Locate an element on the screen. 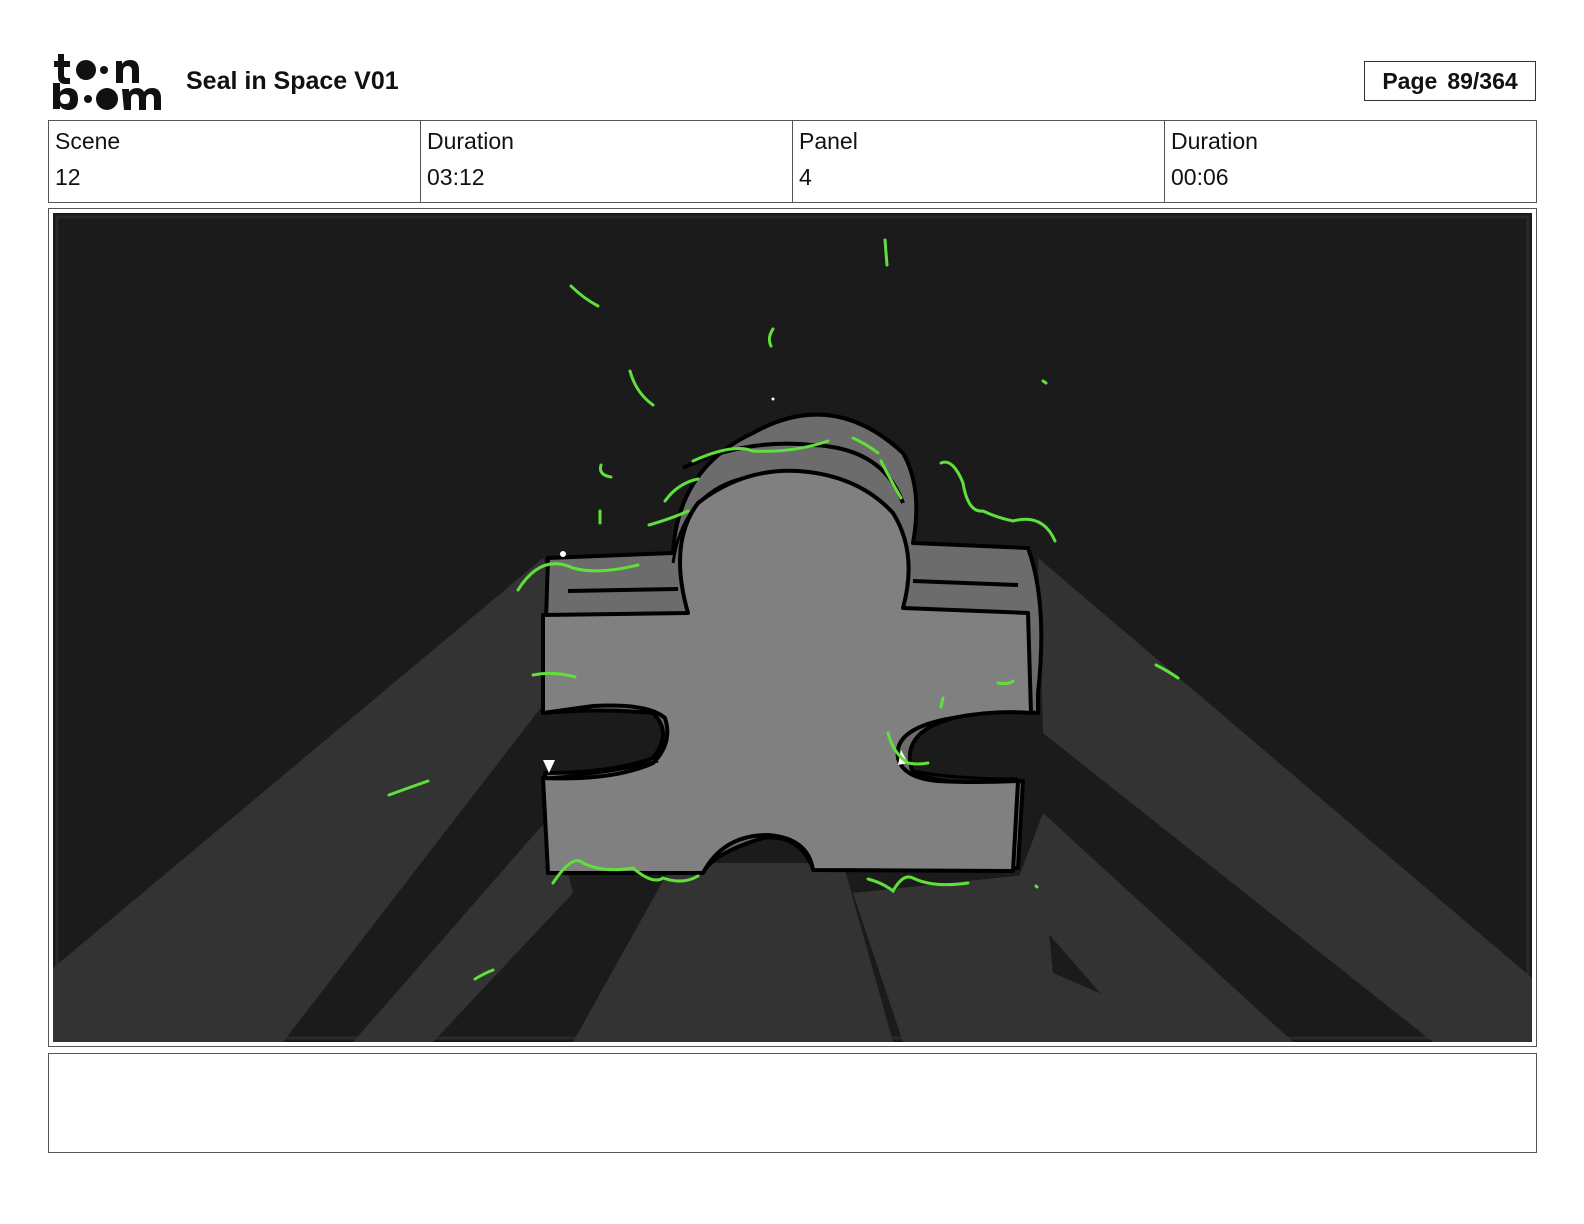  document-title: Seal in Space V01 is located at coordinates (292, 81).